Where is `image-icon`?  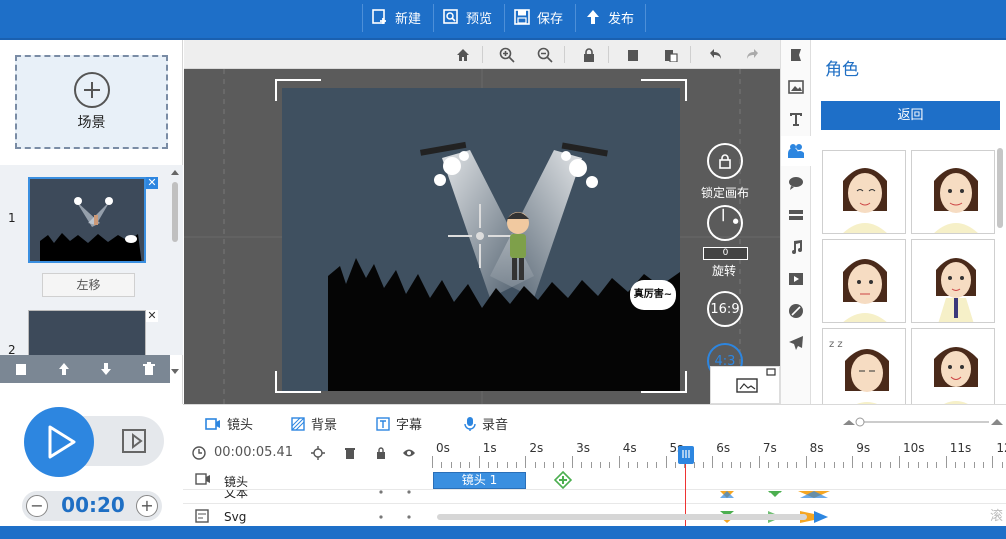 image-icon is located at coordinates (796, 87).